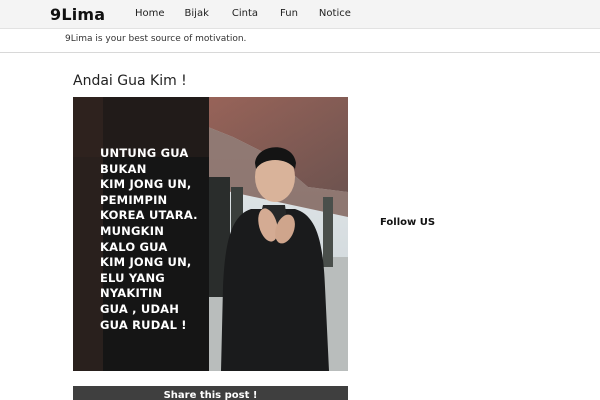 The width and height of the screenshot is (600, 400). What do you see at coordinates (335, 13) in the screenshot?
I see `nav-item-notice: Notice` at bounding box center [335, 13].